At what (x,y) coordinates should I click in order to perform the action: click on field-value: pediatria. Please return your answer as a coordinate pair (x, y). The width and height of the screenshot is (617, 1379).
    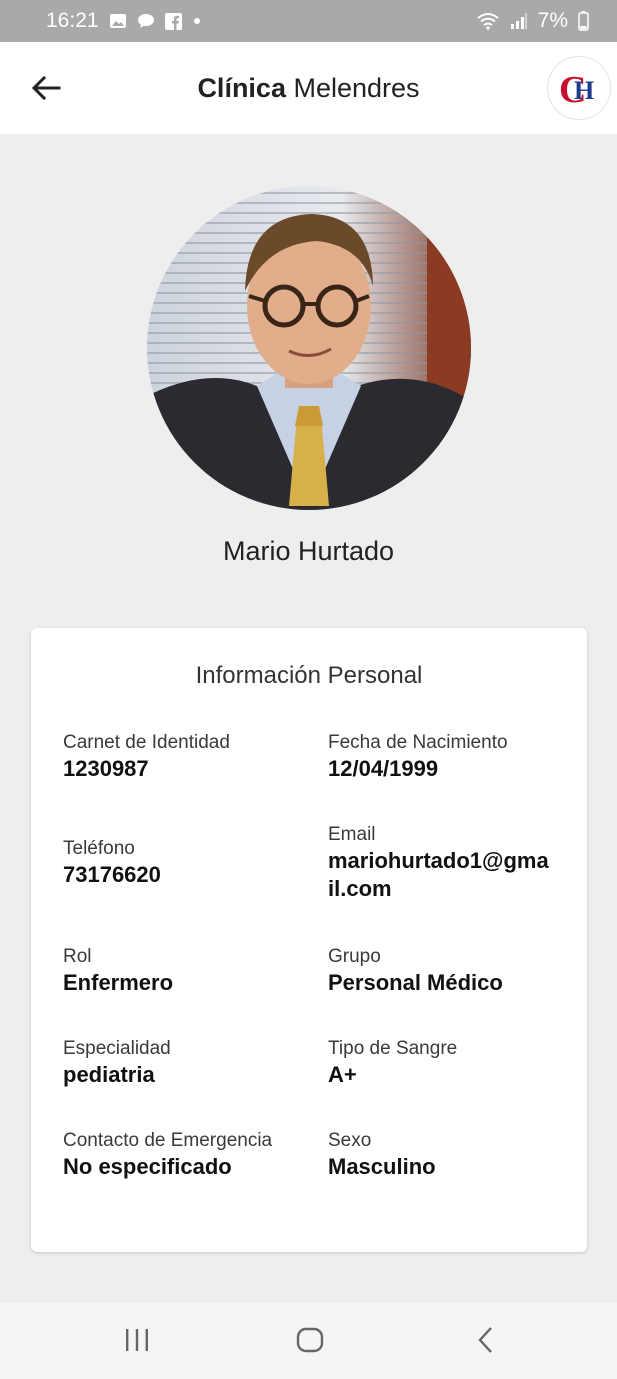
    Looking at the image, I should click on (109, 1074).